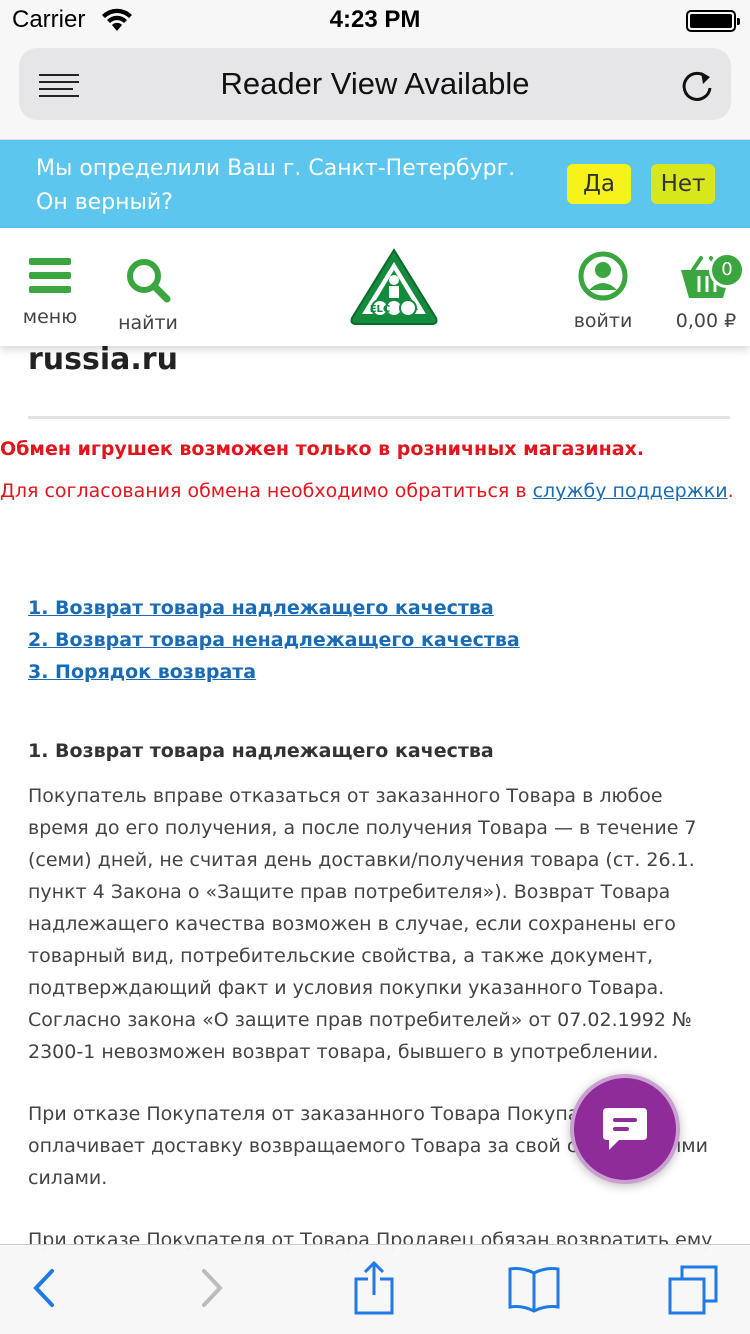 This screenshot has height=1334, width=750. I want to click on clock: 4:23 PM, so click(375, 19).